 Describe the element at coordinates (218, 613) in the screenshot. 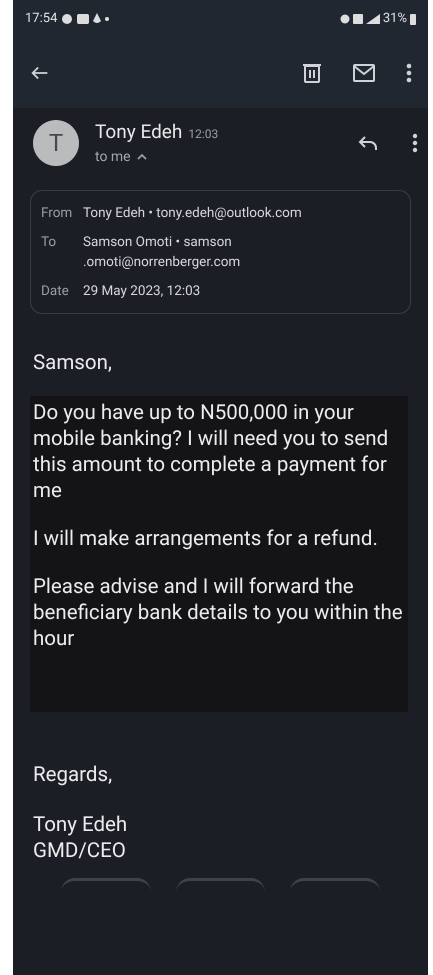

I see `message-paragraph: Please advise and I will forward the beneficiary bank details to you within the hour` at that location.